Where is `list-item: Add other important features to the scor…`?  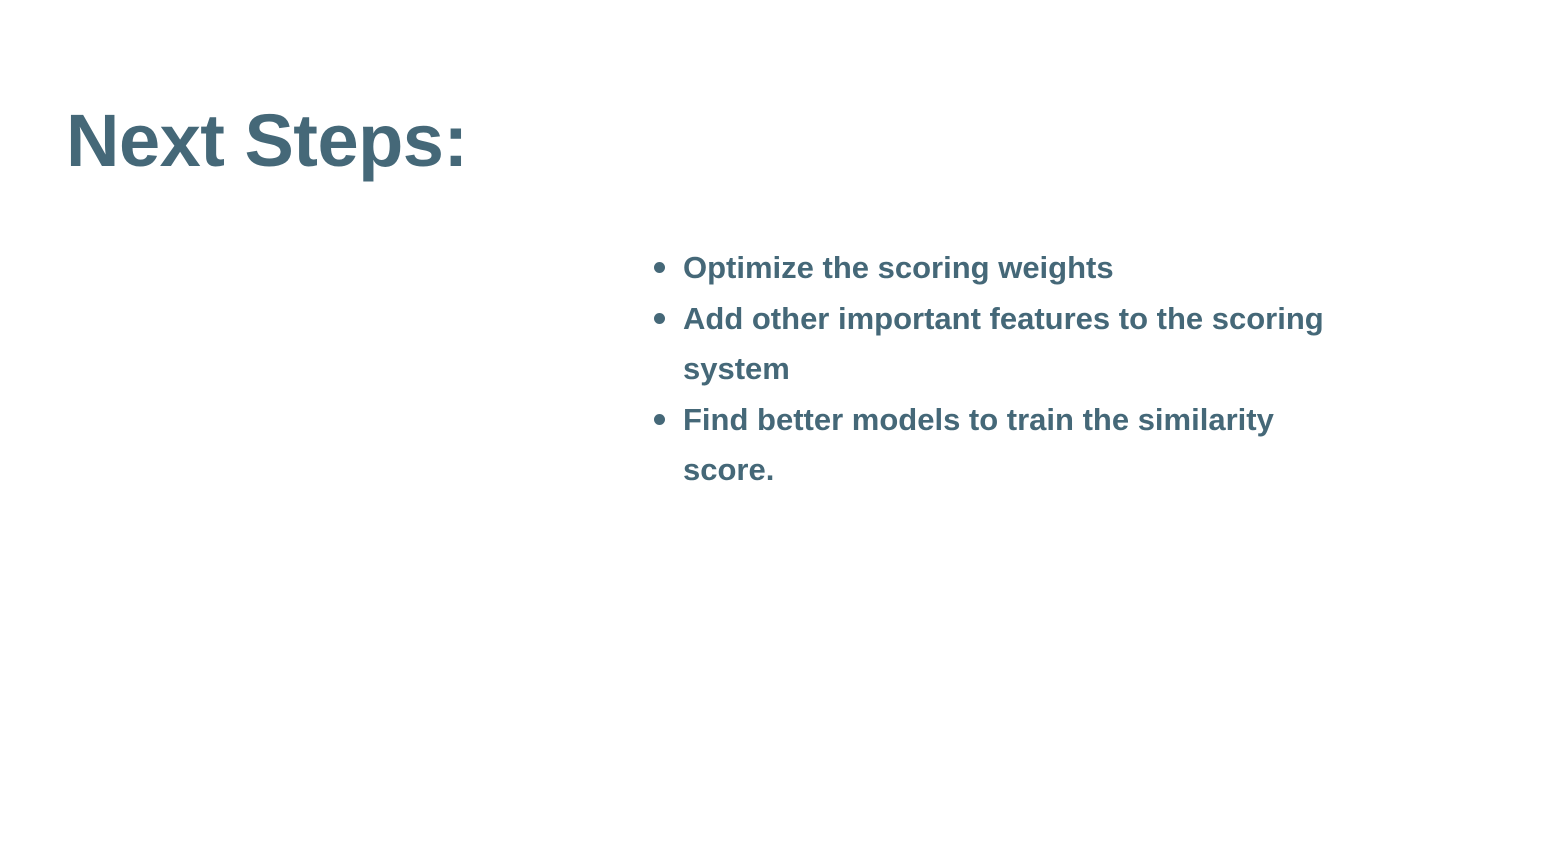 list-item: Add other important features to the scor… is located at coordinates (1012, 344).